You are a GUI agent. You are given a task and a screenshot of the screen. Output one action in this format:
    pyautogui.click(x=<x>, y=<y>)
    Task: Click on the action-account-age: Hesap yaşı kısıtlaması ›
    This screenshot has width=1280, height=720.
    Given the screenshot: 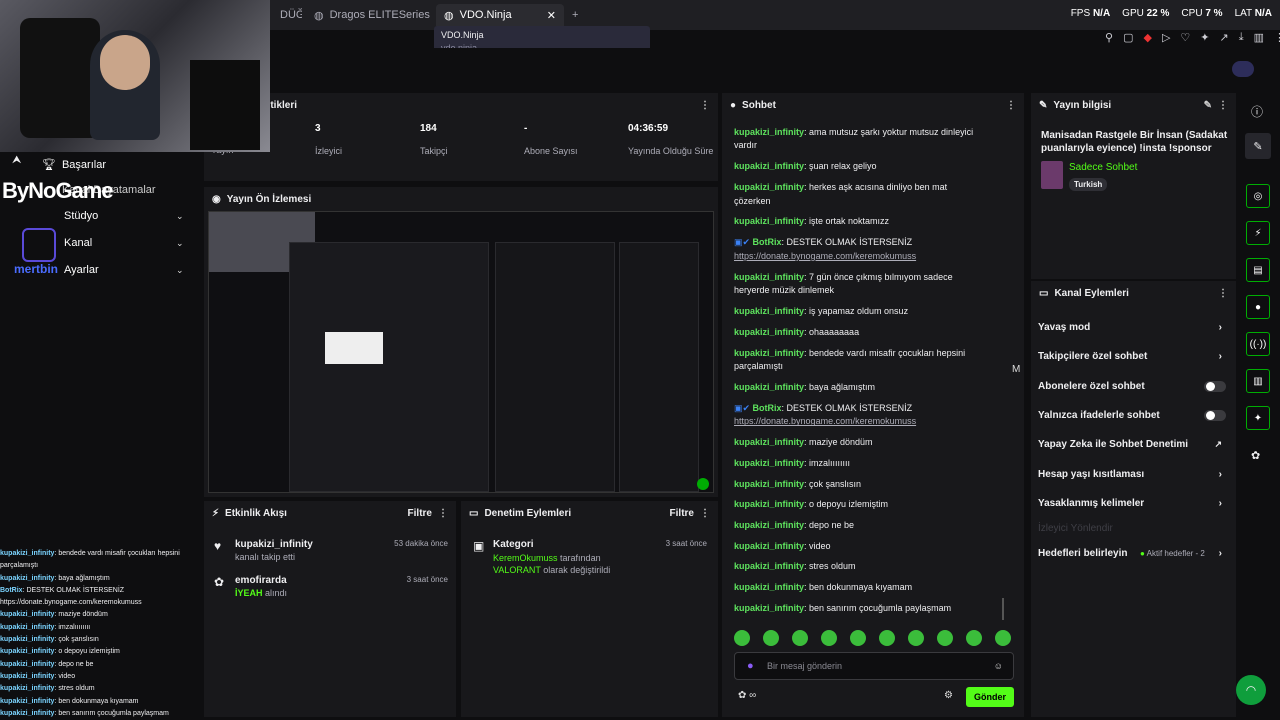 What is the action you would take?
    pyautogui.click(x=1133, y=474)
    